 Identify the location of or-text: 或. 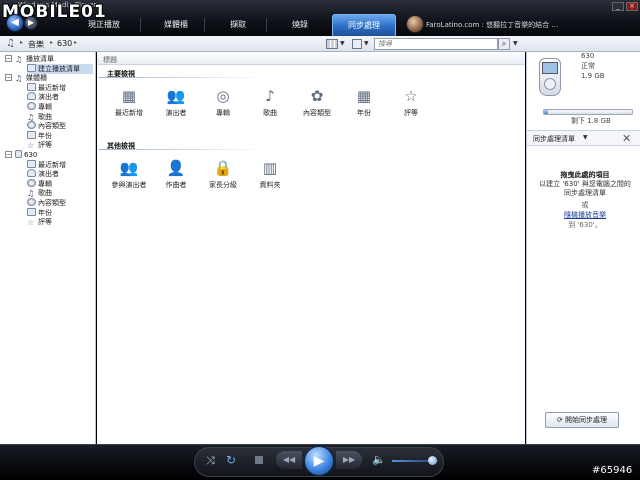
(585, 205).